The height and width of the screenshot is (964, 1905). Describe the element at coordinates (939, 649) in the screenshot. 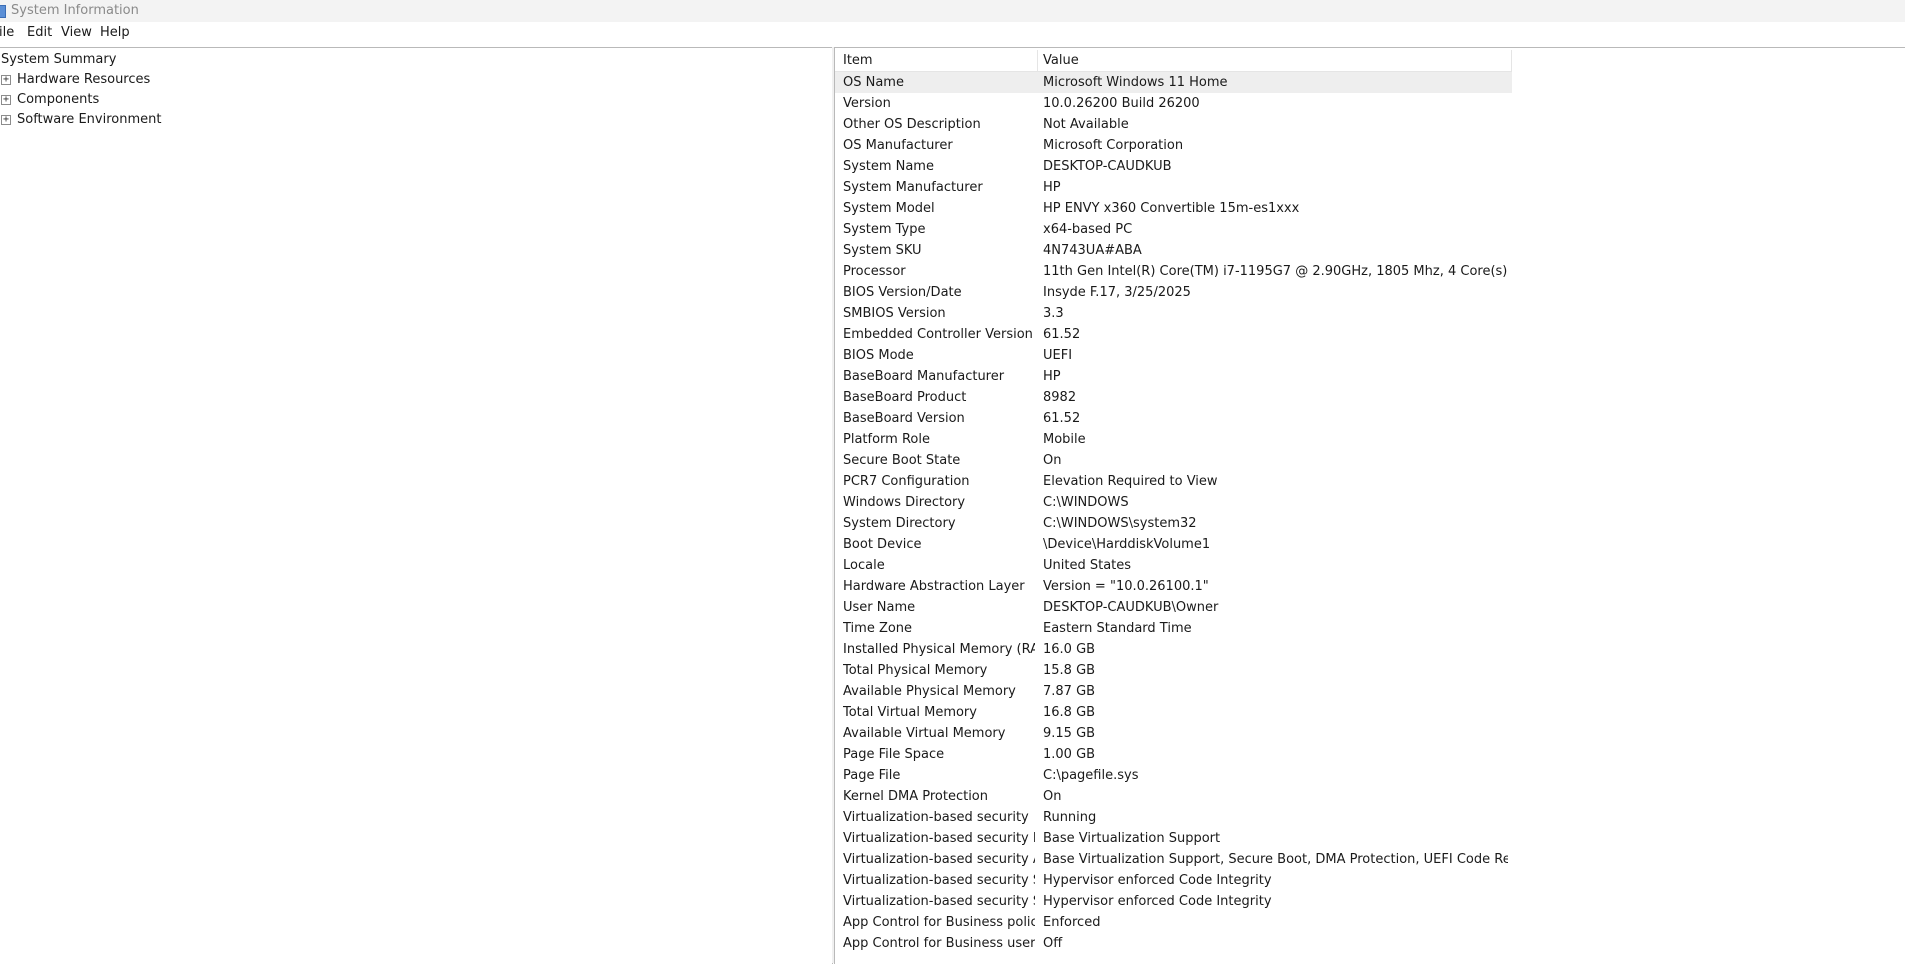

I see `cell-item: Installed Physical Memory (RAM)` at that location.